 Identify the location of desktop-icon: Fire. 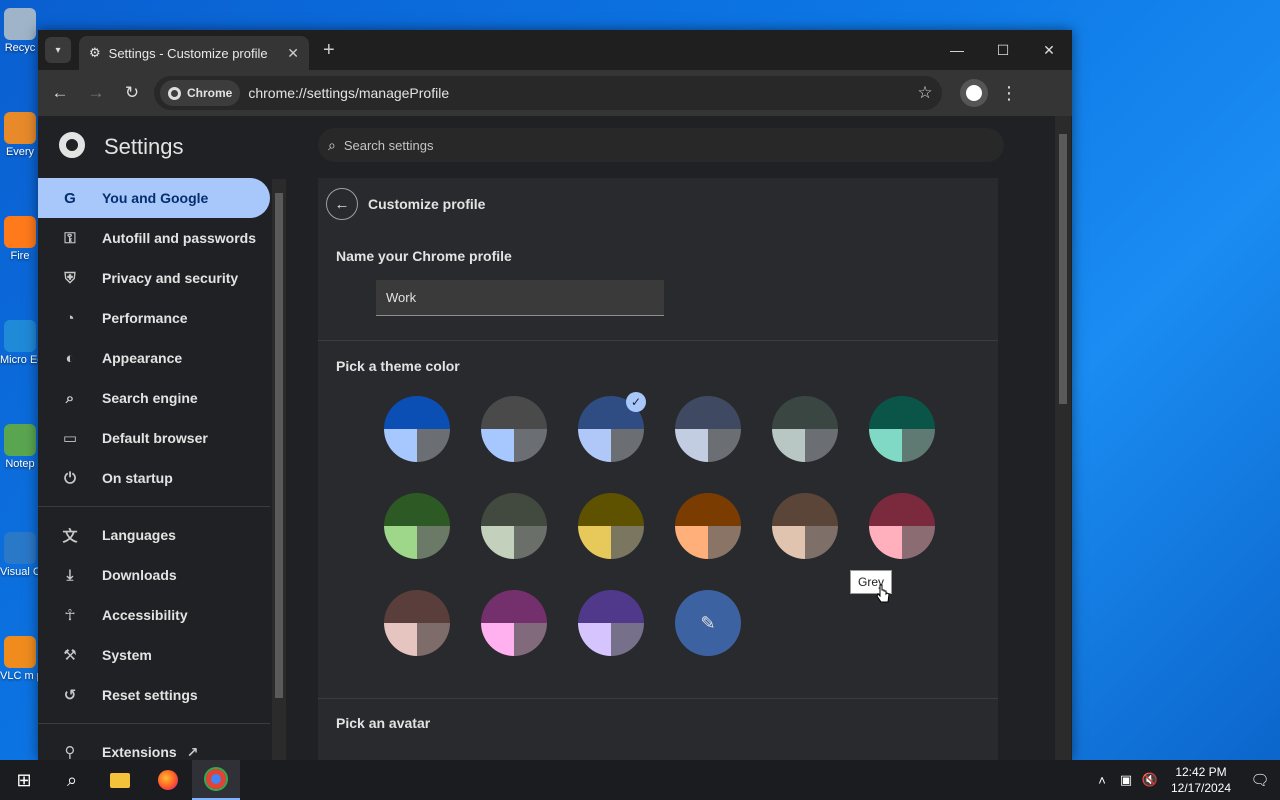
(20, 239).